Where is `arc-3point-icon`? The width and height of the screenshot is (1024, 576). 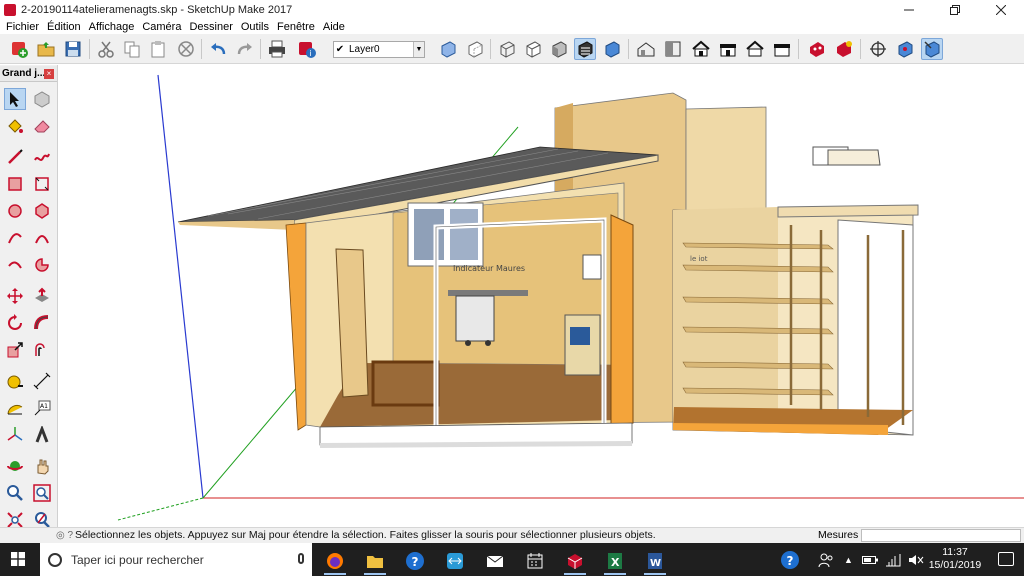
arc-3point-icon is located at coordinates (15, 265).